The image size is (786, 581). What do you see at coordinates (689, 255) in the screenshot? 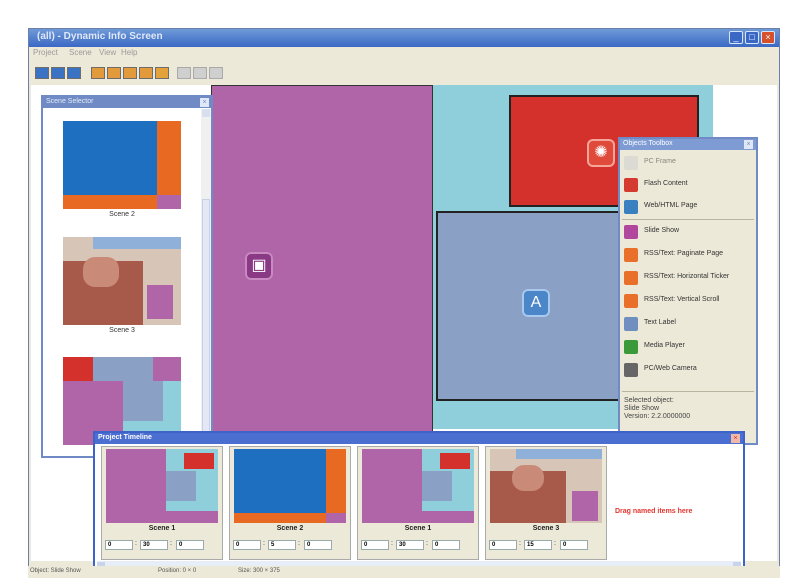
I see `object-item-rss-paginate: RSS/Text: Paginate Page` at bounding box center [689, 255].